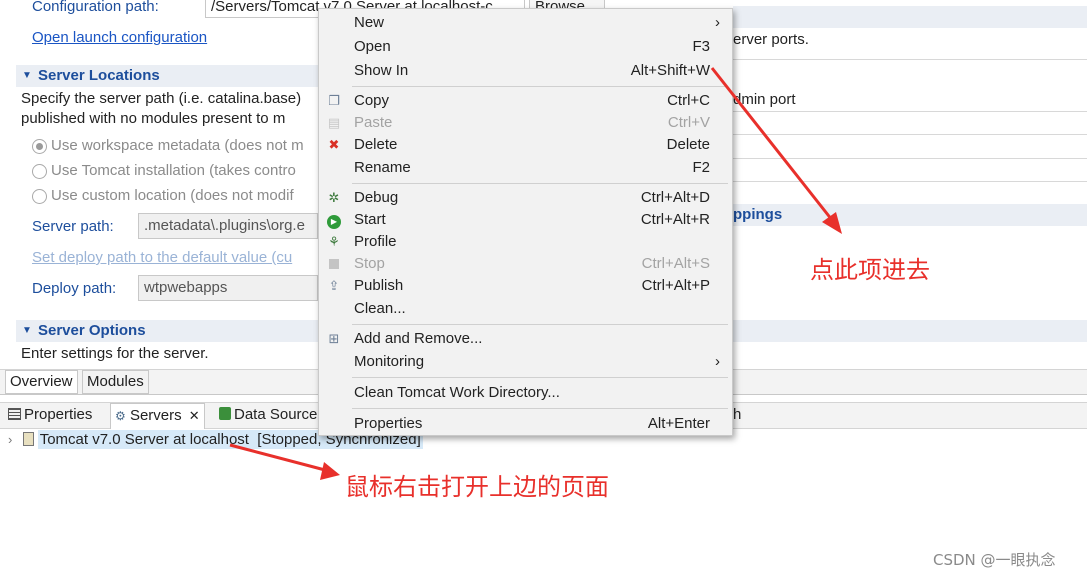 This screenshot has width=1087, height=577. Describe the element at coordinates (776, 150) in the screenshot. I see `arrow-to-properties` at that location.